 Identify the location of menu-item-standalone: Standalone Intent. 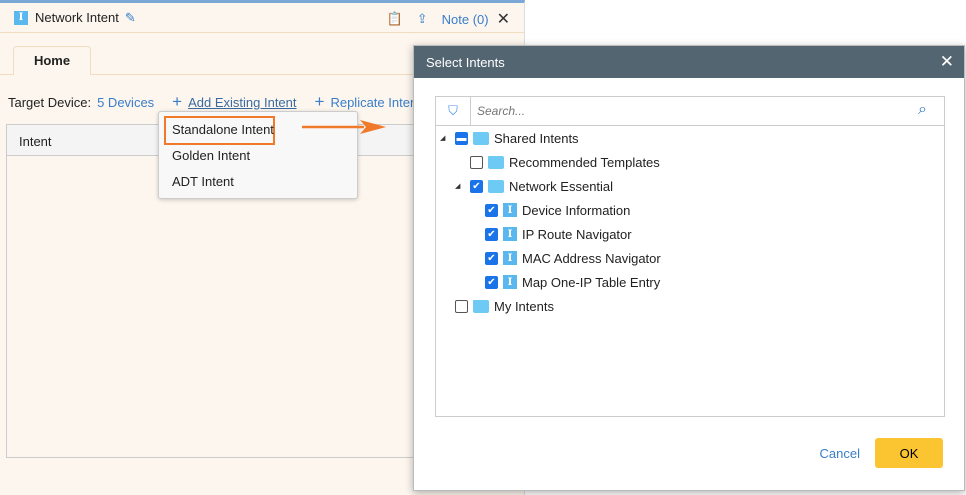
(223, 129).